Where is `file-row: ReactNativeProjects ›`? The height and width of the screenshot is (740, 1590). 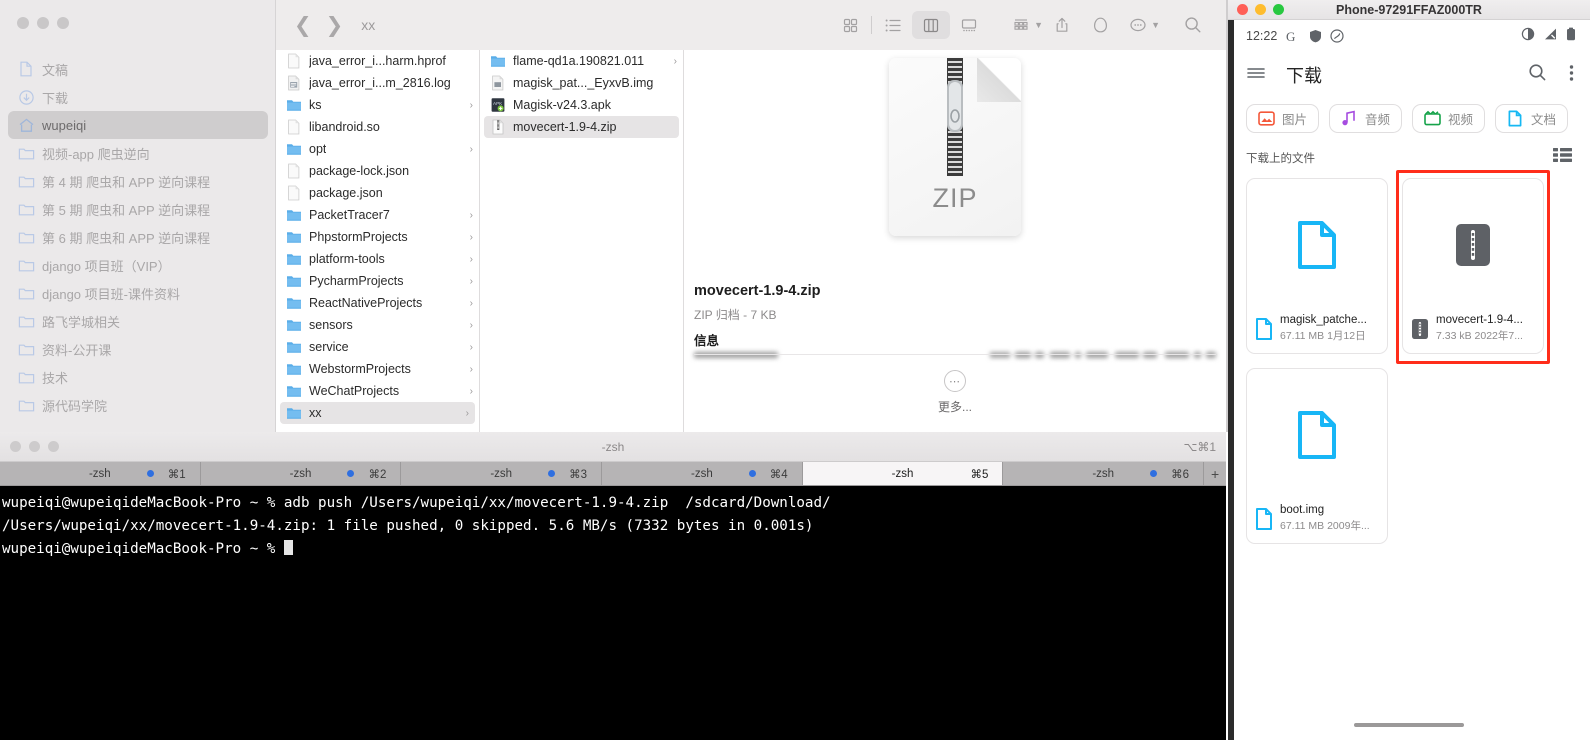
file-row: ReactNativeProjects › is located at coordinates (377, 303).